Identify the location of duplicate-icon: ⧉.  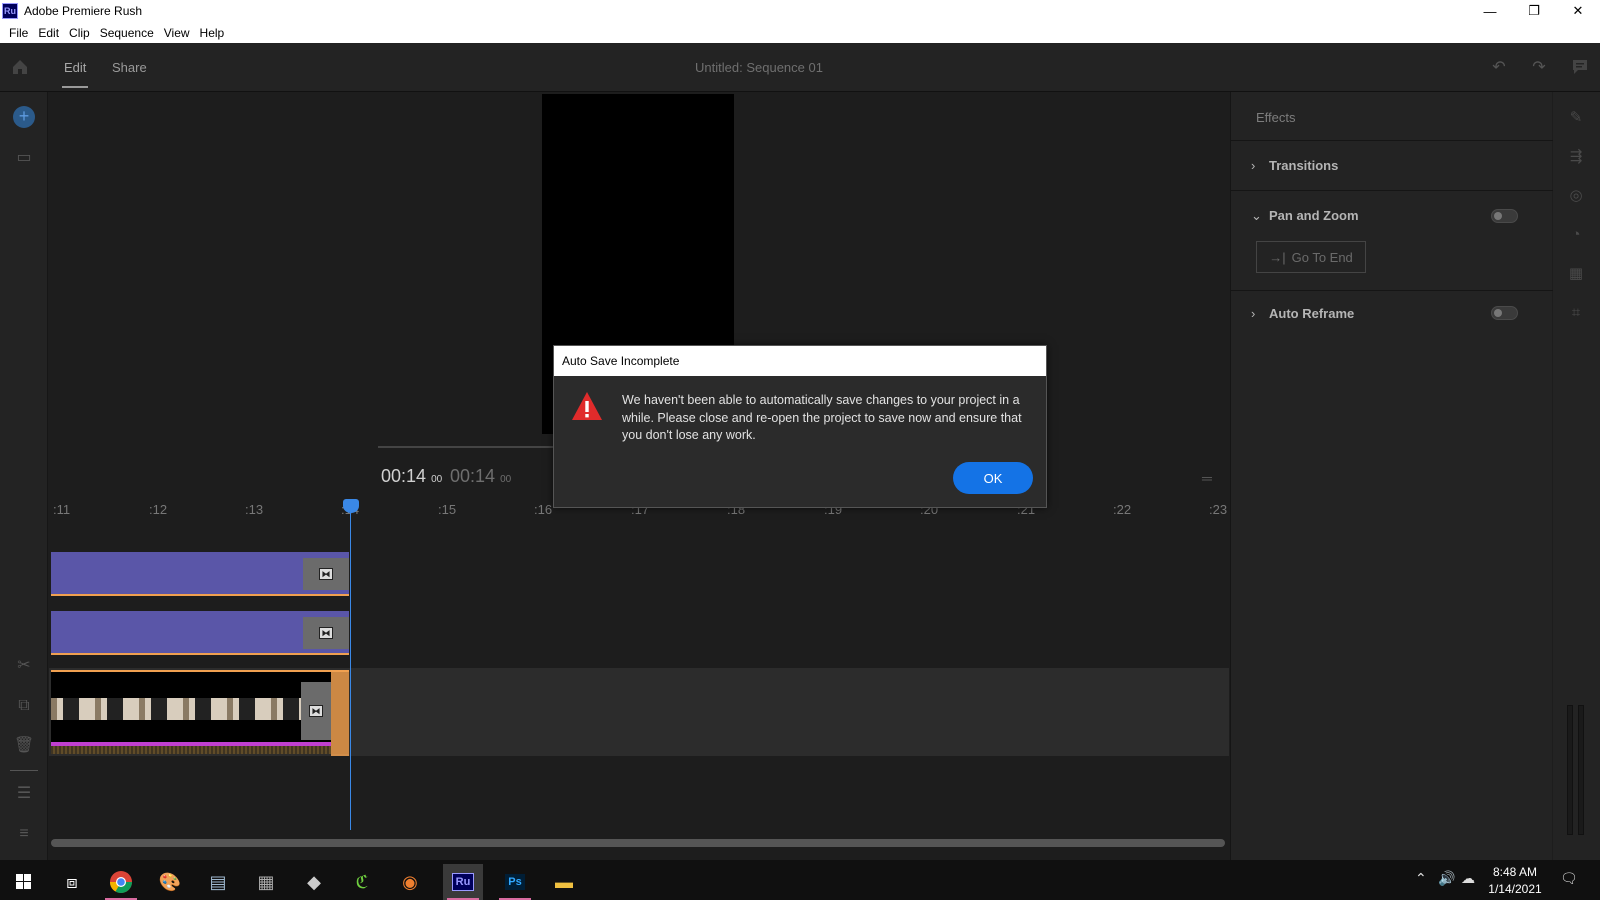
(24, 706).